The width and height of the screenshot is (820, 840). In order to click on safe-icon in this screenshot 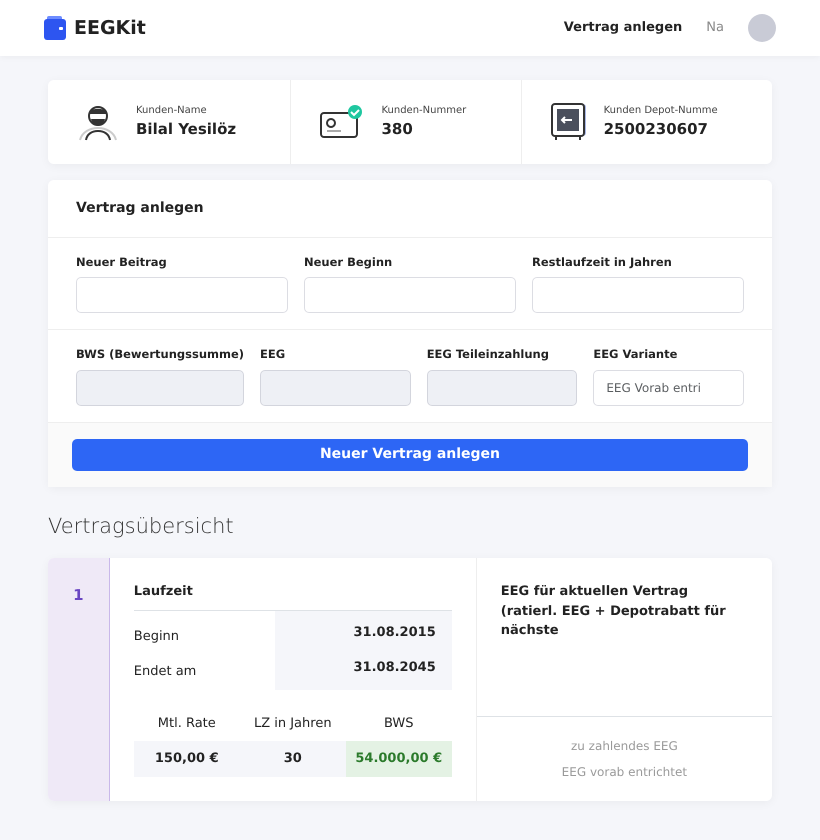, I will do `click(569, 122)`.